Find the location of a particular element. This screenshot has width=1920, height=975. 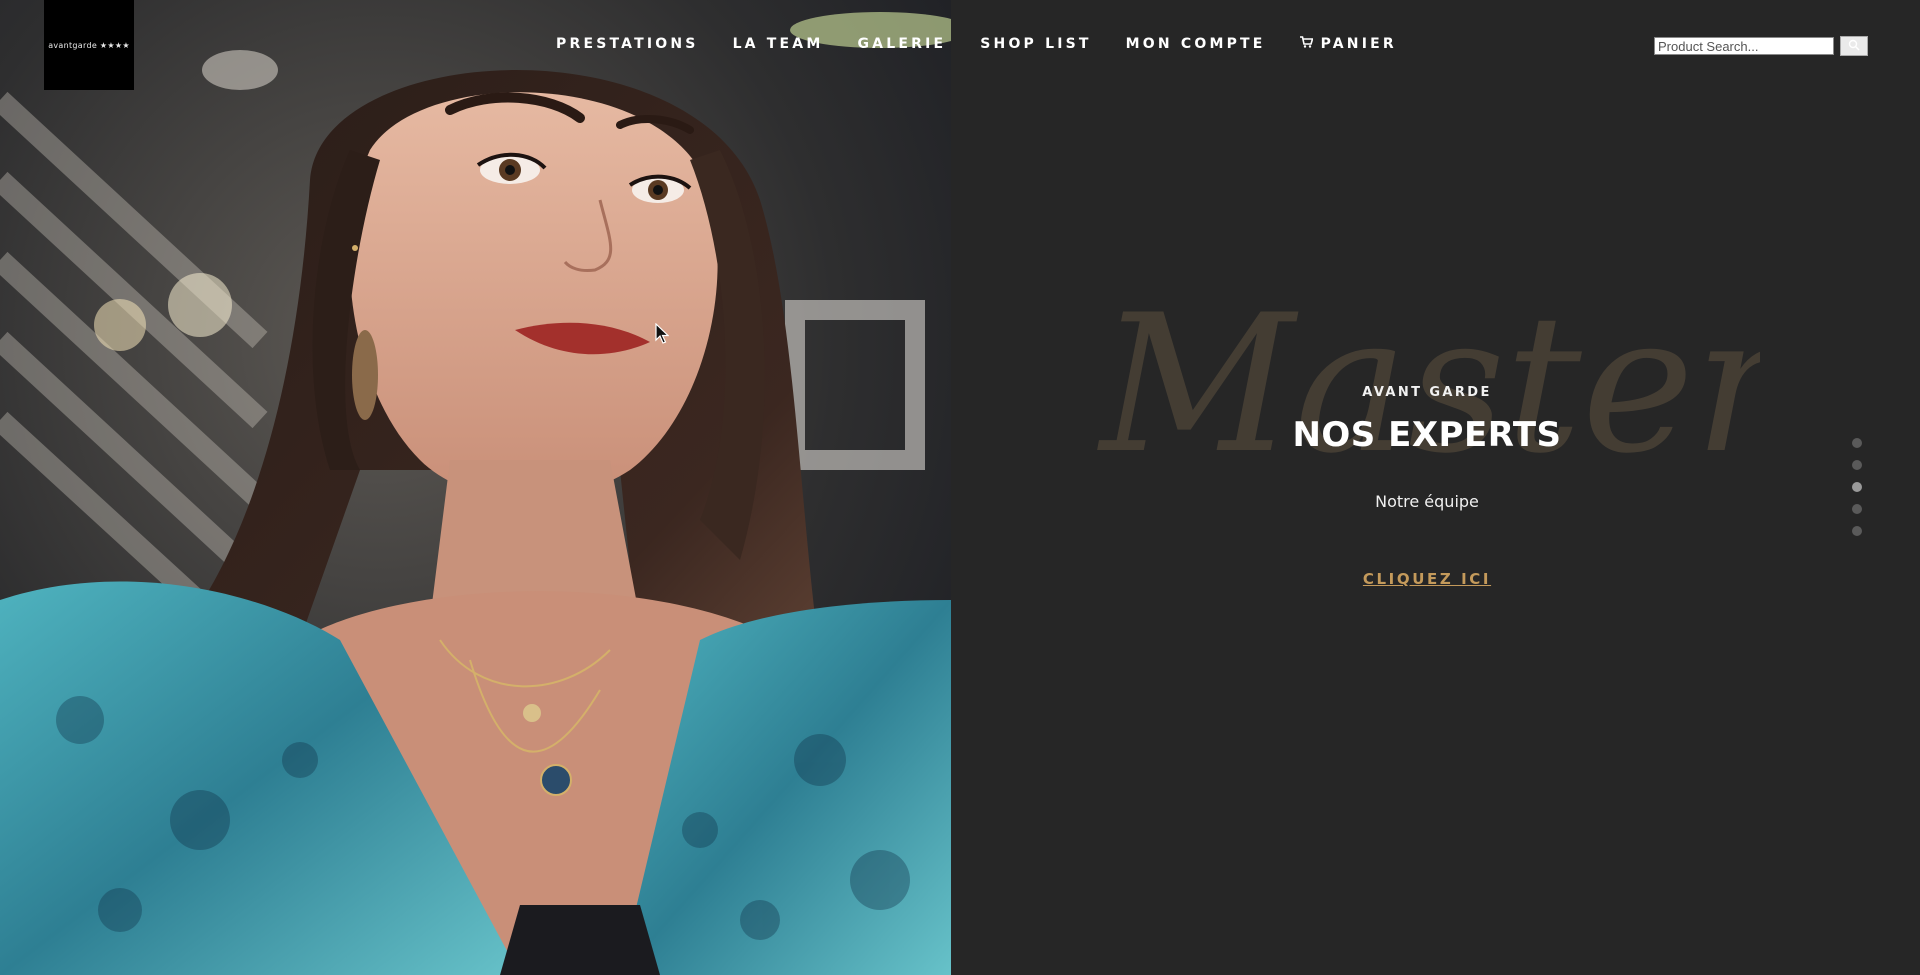

site-logo: avantgarde ★★★★ is located at coordinates (89, 45).